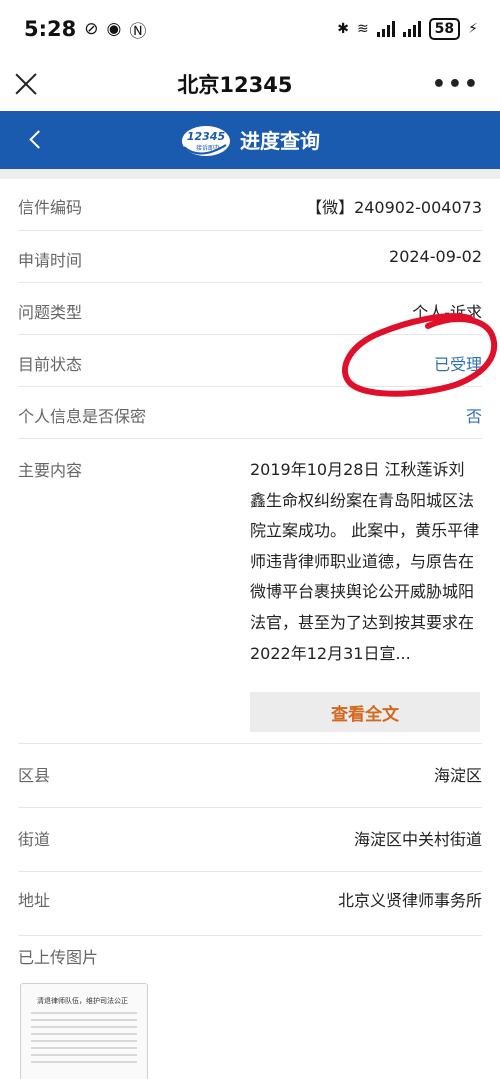  Describe the element at coordinates (394, 207) in the screenshot. I see `letter-no-value: 【微】240902-004073` at that location.